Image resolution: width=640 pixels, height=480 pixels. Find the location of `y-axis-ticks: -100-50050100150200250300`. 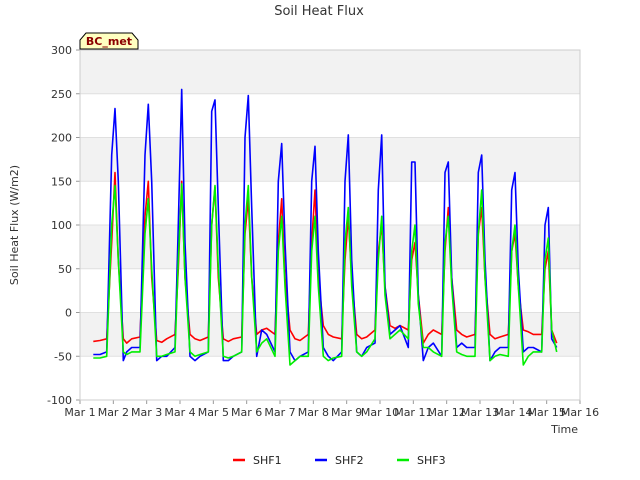

y-axis-ticks: -100-50050100150200250300 is located at coordinates (63, 225).